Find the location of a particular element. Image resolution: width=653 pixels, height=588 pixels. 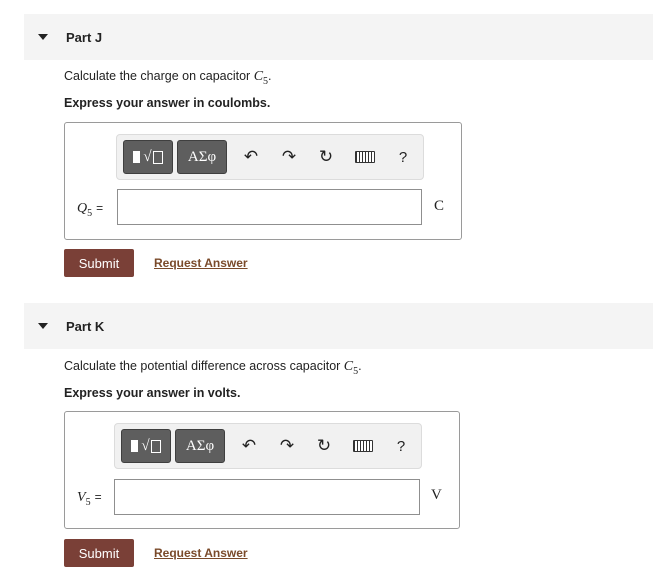

answer-box: √ ΑΣφ ↶ ↷ ↻ ? V5 = V is located at coordinates (262, 470).